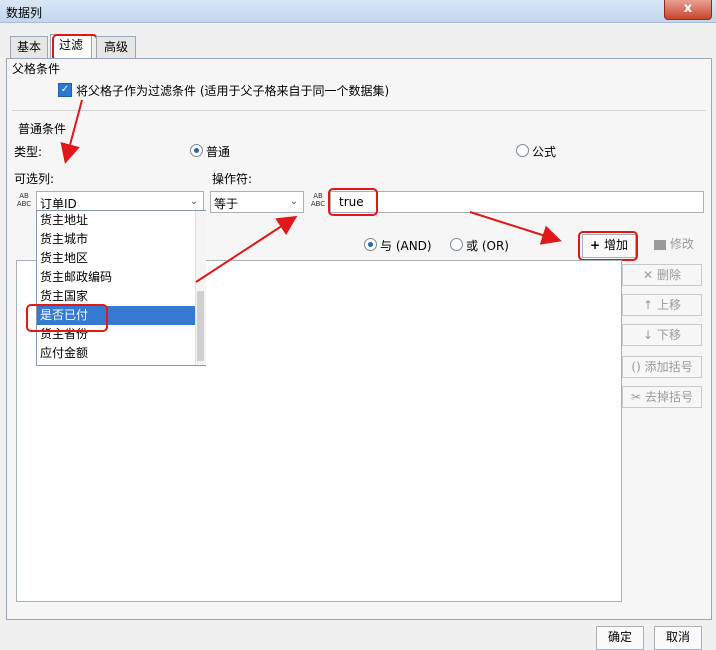 The width and height of the screenshot is (716, 650). Describe the element at coordinates (246, 249) in the screenshot. I see `arrow-item-to-value` at that location.